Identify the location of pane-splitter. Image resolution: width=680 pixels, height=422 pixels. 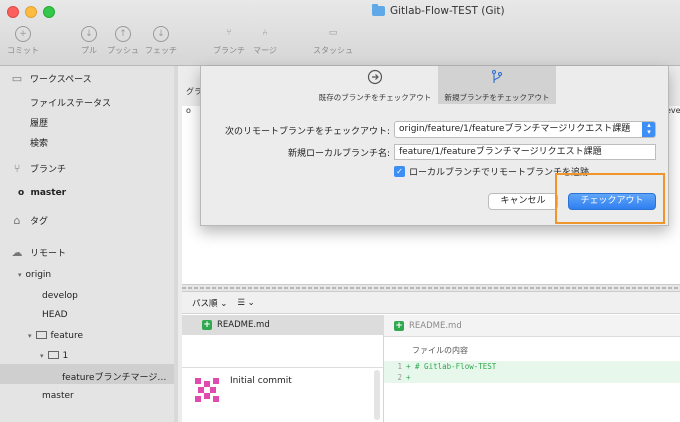
(431, 288).